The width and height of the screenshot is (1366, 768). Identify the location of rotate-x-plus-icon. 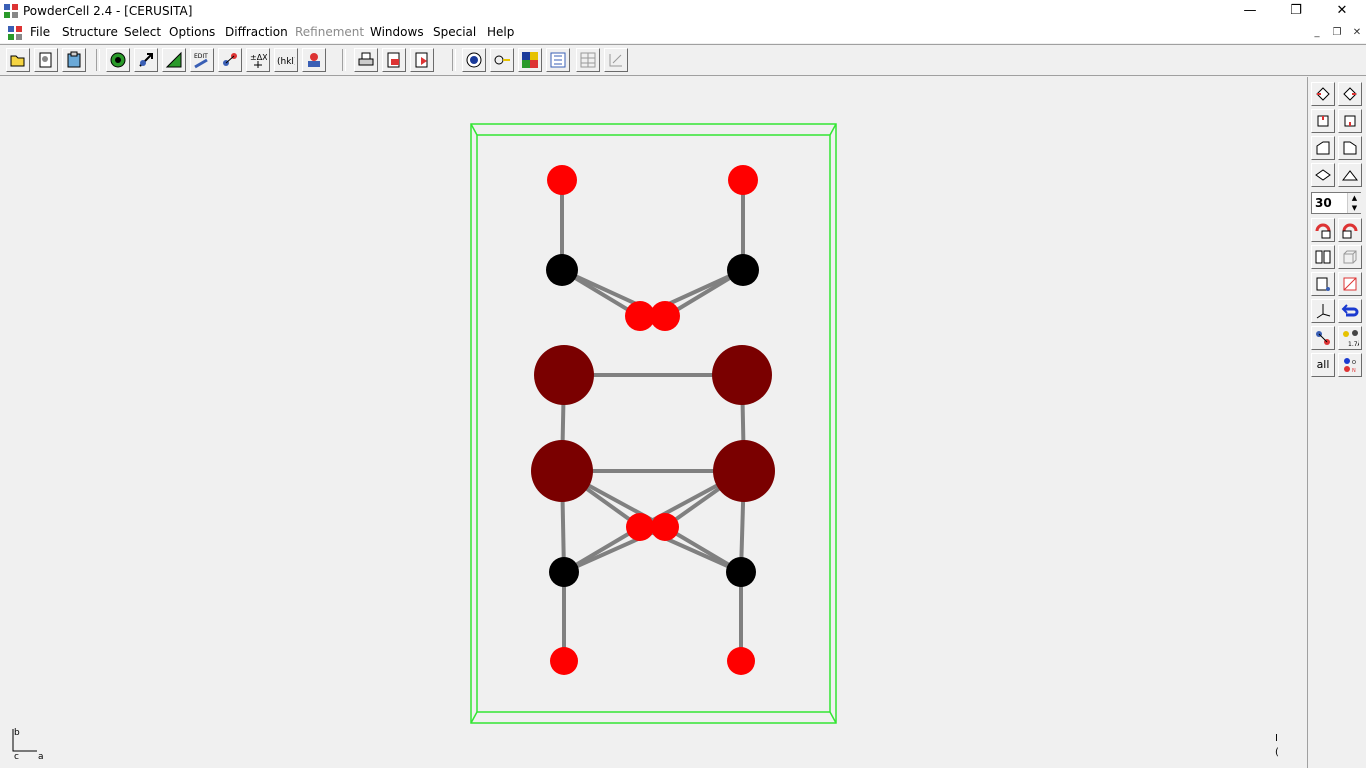
(1323, 94).